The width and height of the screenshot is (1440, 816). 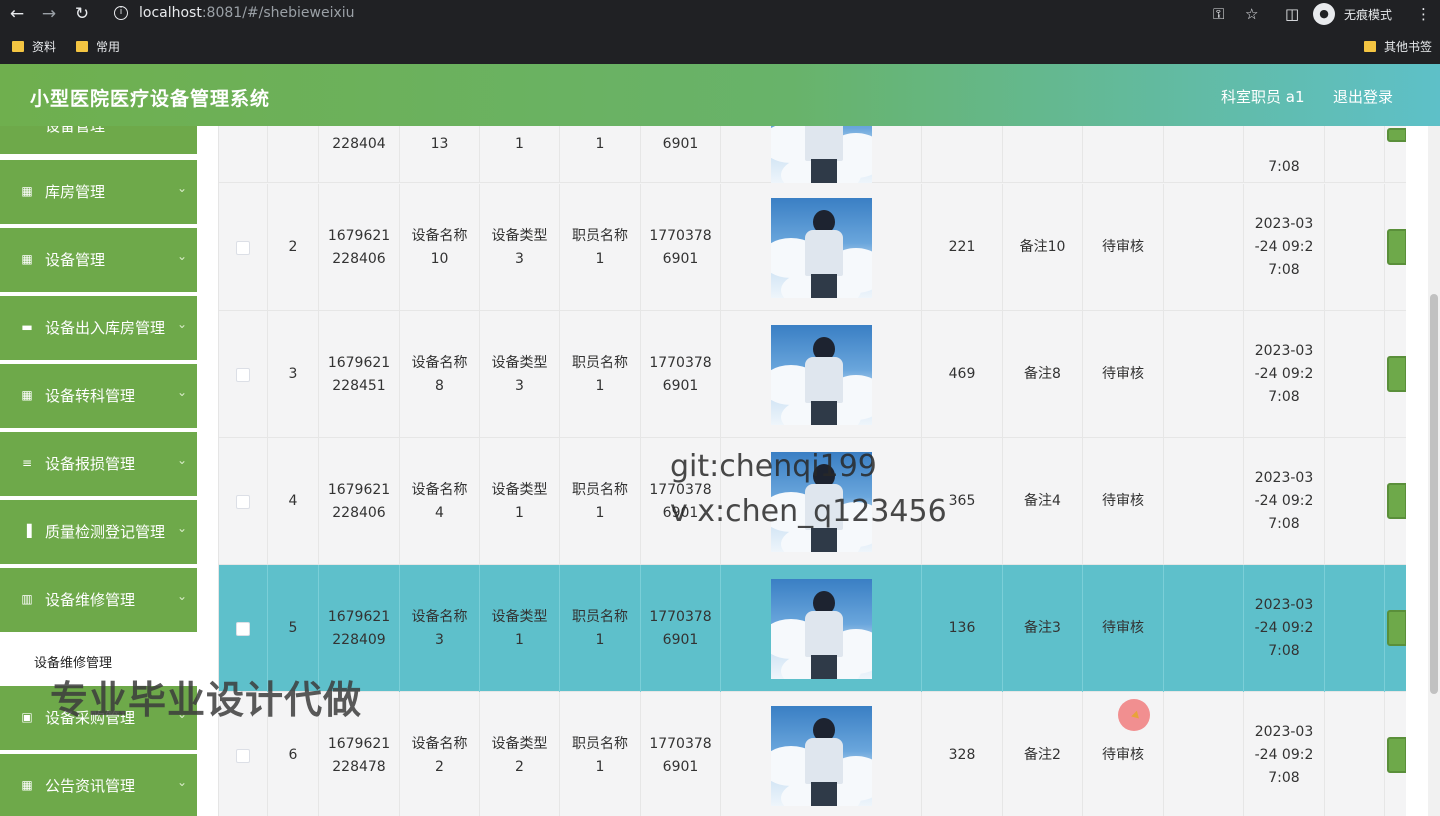 I want to click on sidepanel-icon: ◫, so click(x=1292, y=14).